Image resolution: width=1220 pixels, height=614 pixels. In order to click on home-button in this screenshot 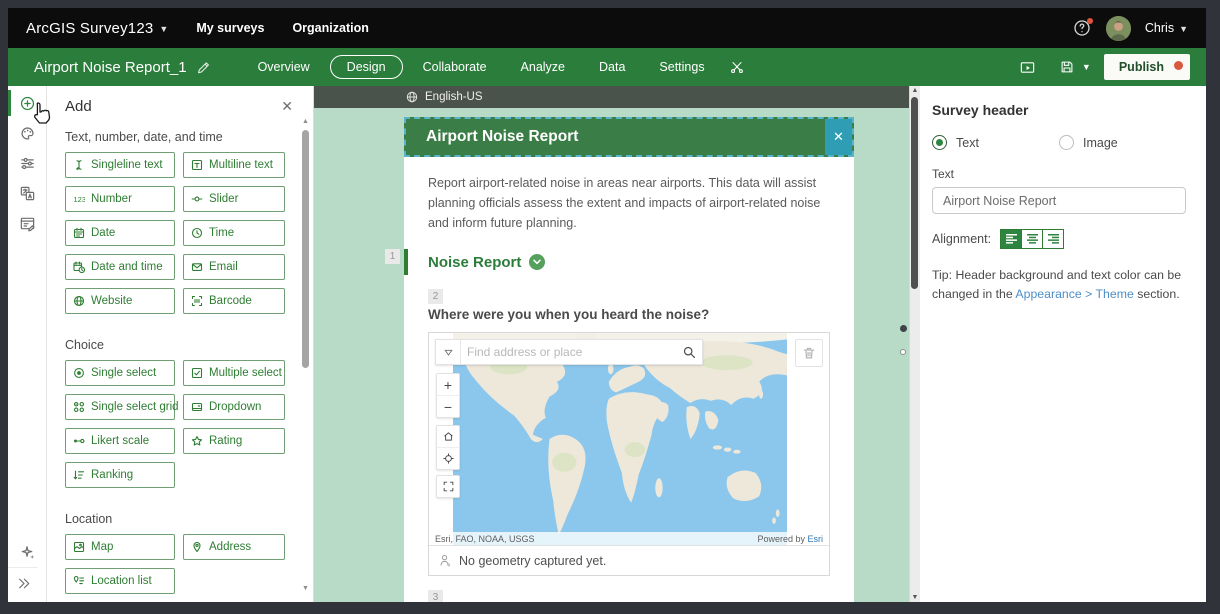, I will do `click(448, 436)`.